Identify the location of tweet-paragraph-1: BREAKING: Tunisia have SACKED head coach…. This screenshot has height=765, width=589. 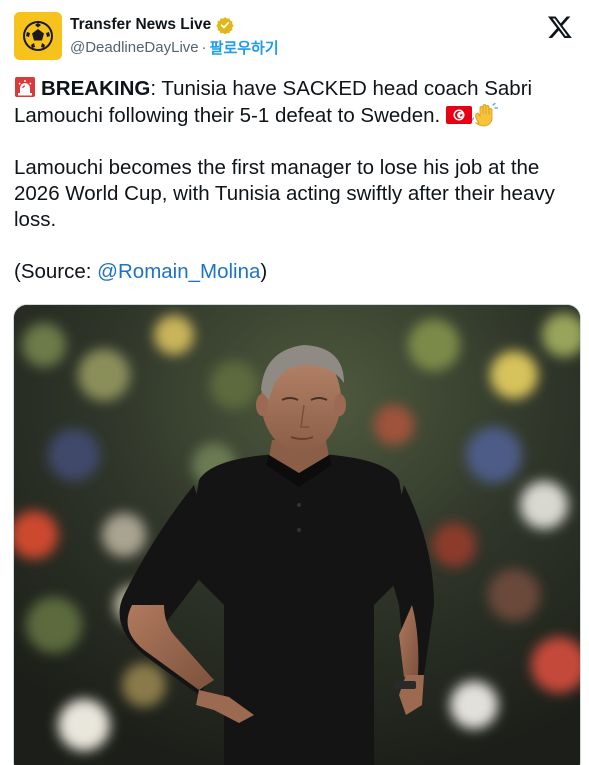
(295, 102).